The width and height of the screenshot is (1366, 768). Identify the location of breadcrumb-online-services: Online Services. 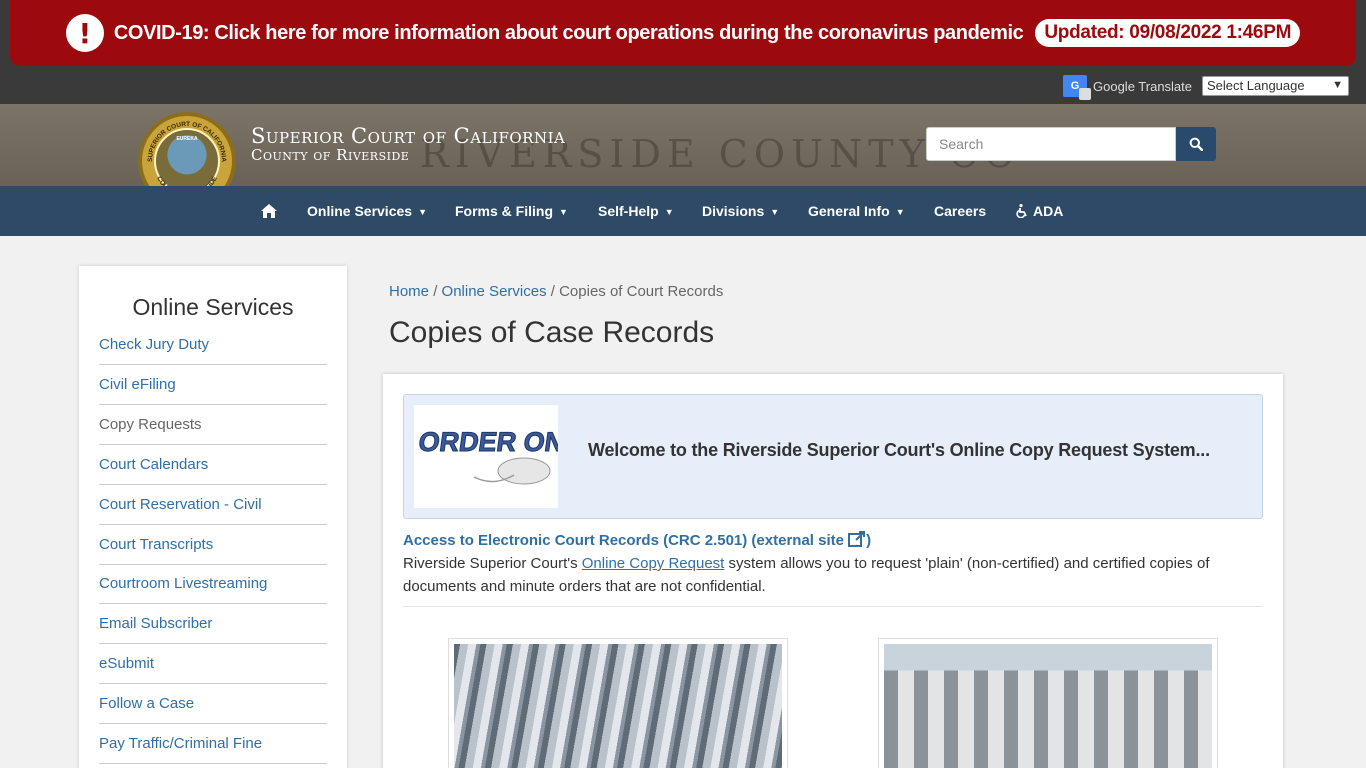
(494, 291).